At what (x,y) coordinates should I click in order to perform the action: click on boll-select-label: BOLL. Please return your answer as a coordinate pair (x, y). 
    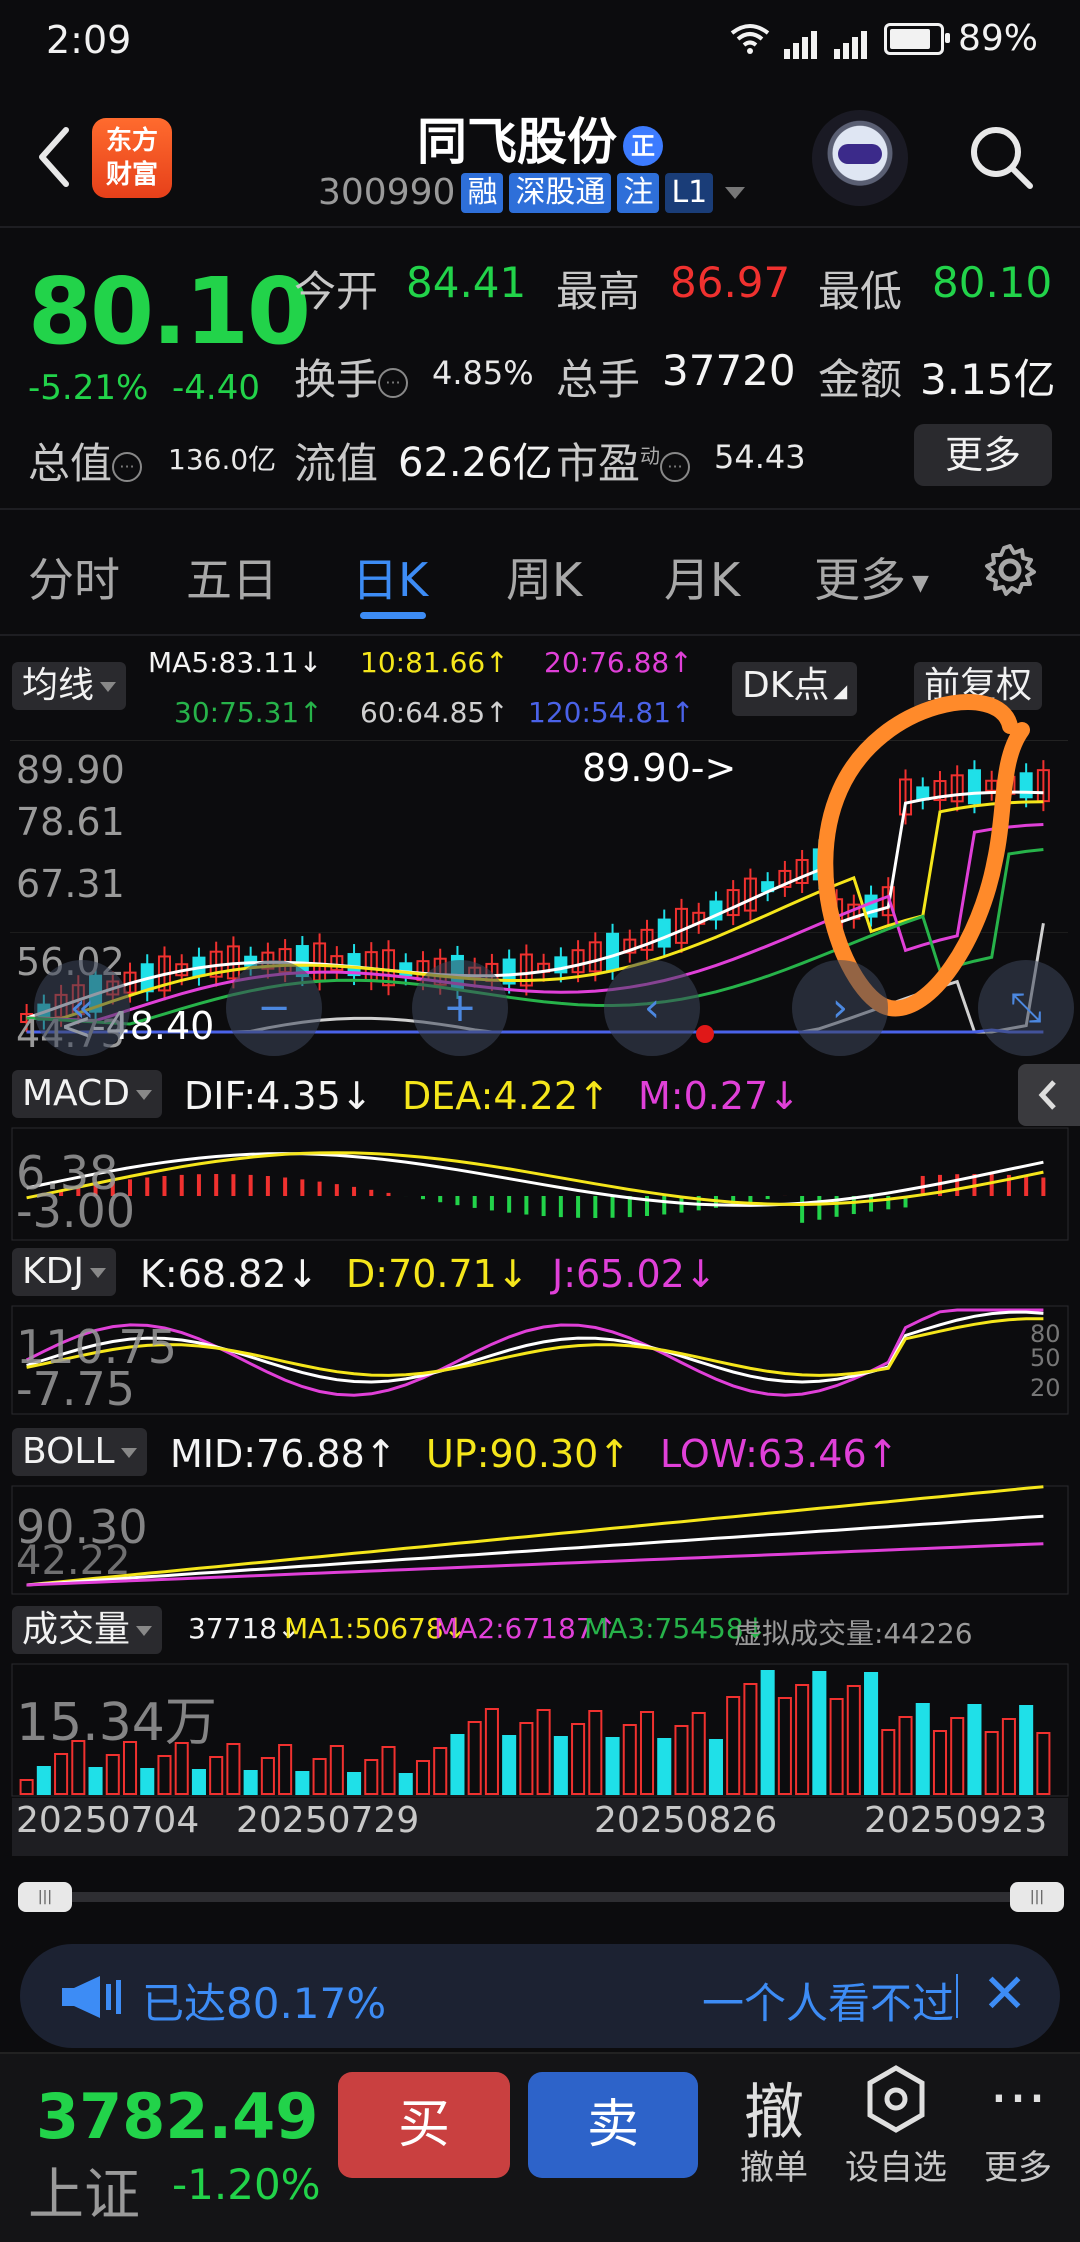
    Looking at the image, I should click on (68, 1451).